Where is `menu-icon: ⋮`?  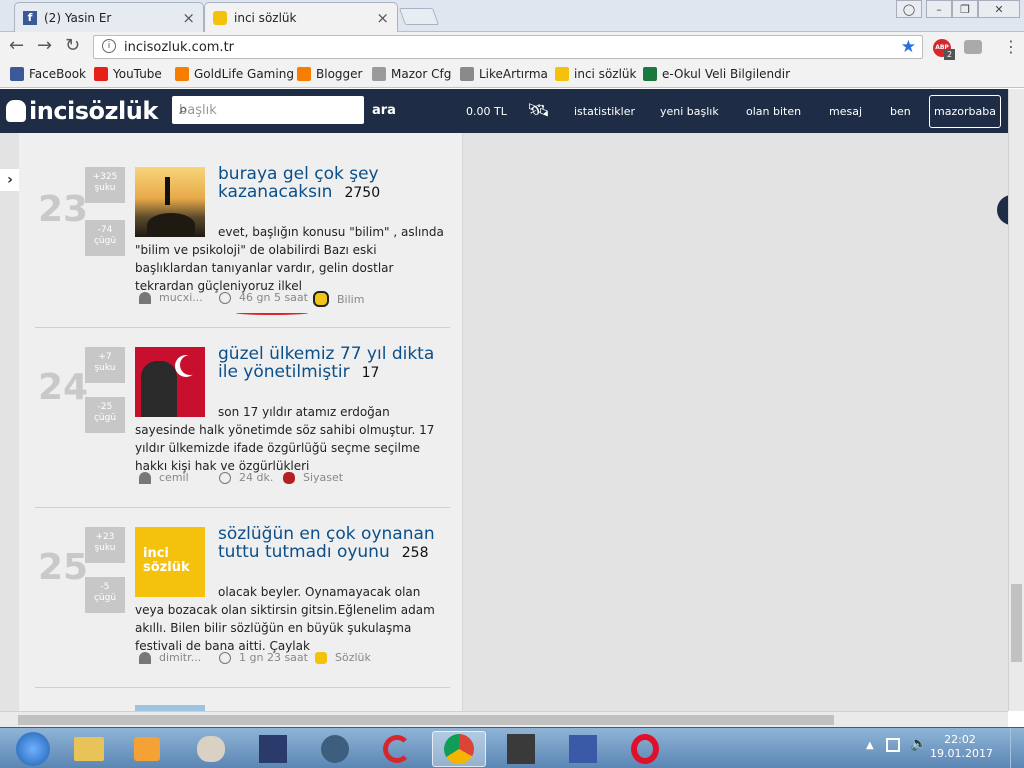 menu-icon: ⋮ is located at coordinates (1011, 46).